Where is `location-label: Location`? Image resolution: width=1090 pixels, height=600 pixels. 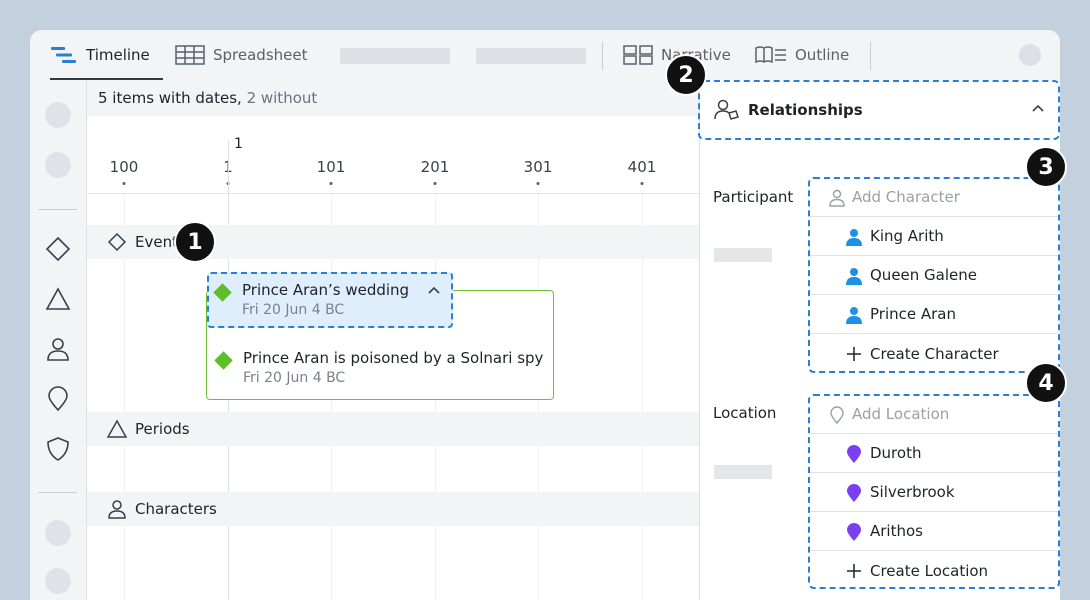
location-label: Location is located at coordinates (745, 413).